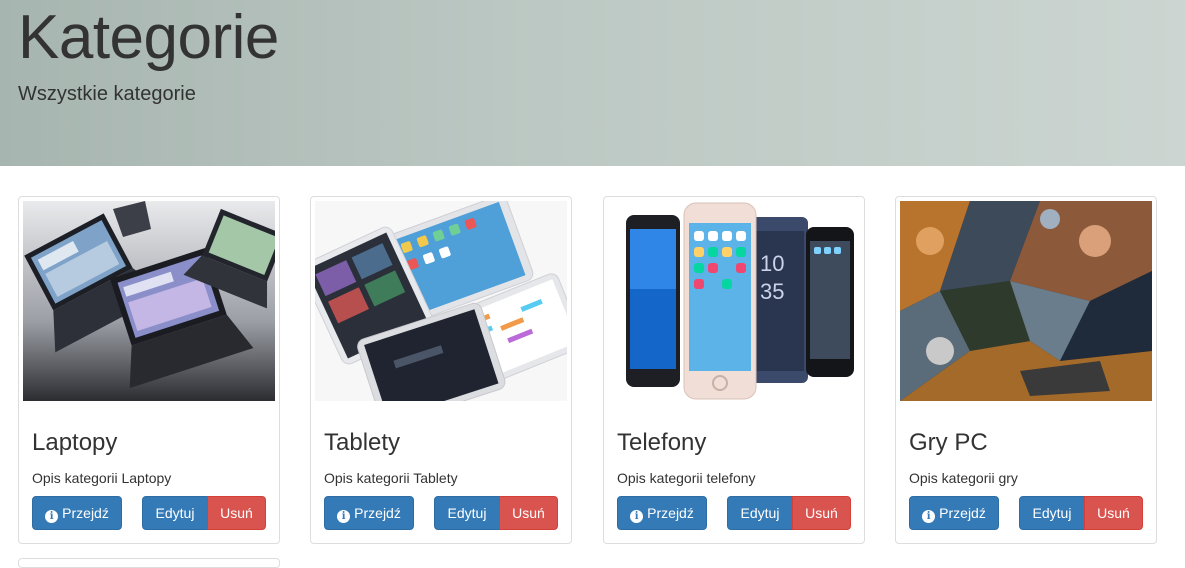 The width and height of the screenshot is (1185, 568). Describe the element at coordinates (75, 442) in the screenshot. I see `category-title: Laptopy` at that location.